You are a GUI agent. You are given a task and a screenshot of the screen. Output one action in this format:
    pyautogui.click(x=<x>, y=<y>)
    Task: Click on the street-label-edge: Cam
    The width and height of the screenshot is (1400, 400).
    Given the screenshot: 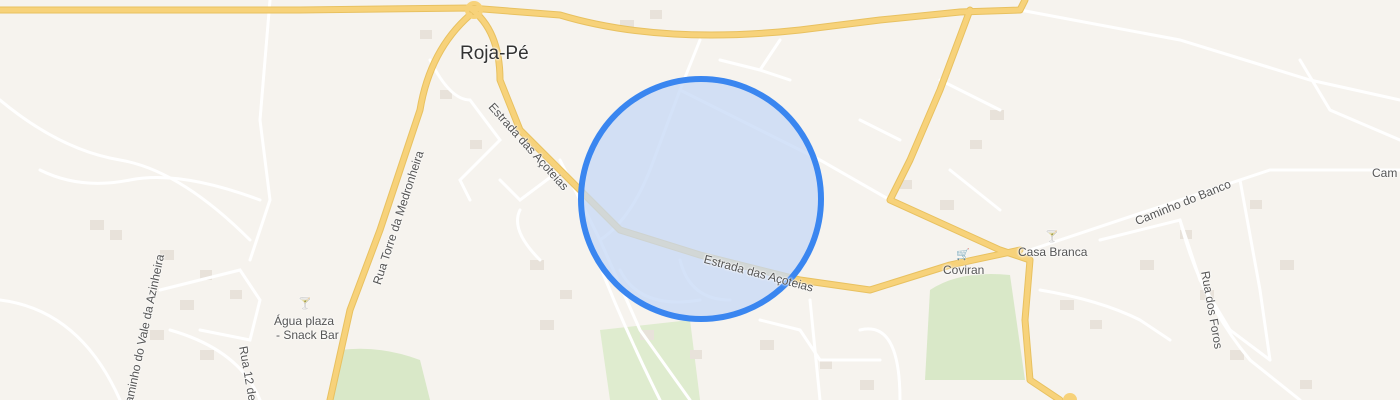 What is the action you would take?
    pyautogui.click(x=1385, y=173)
    